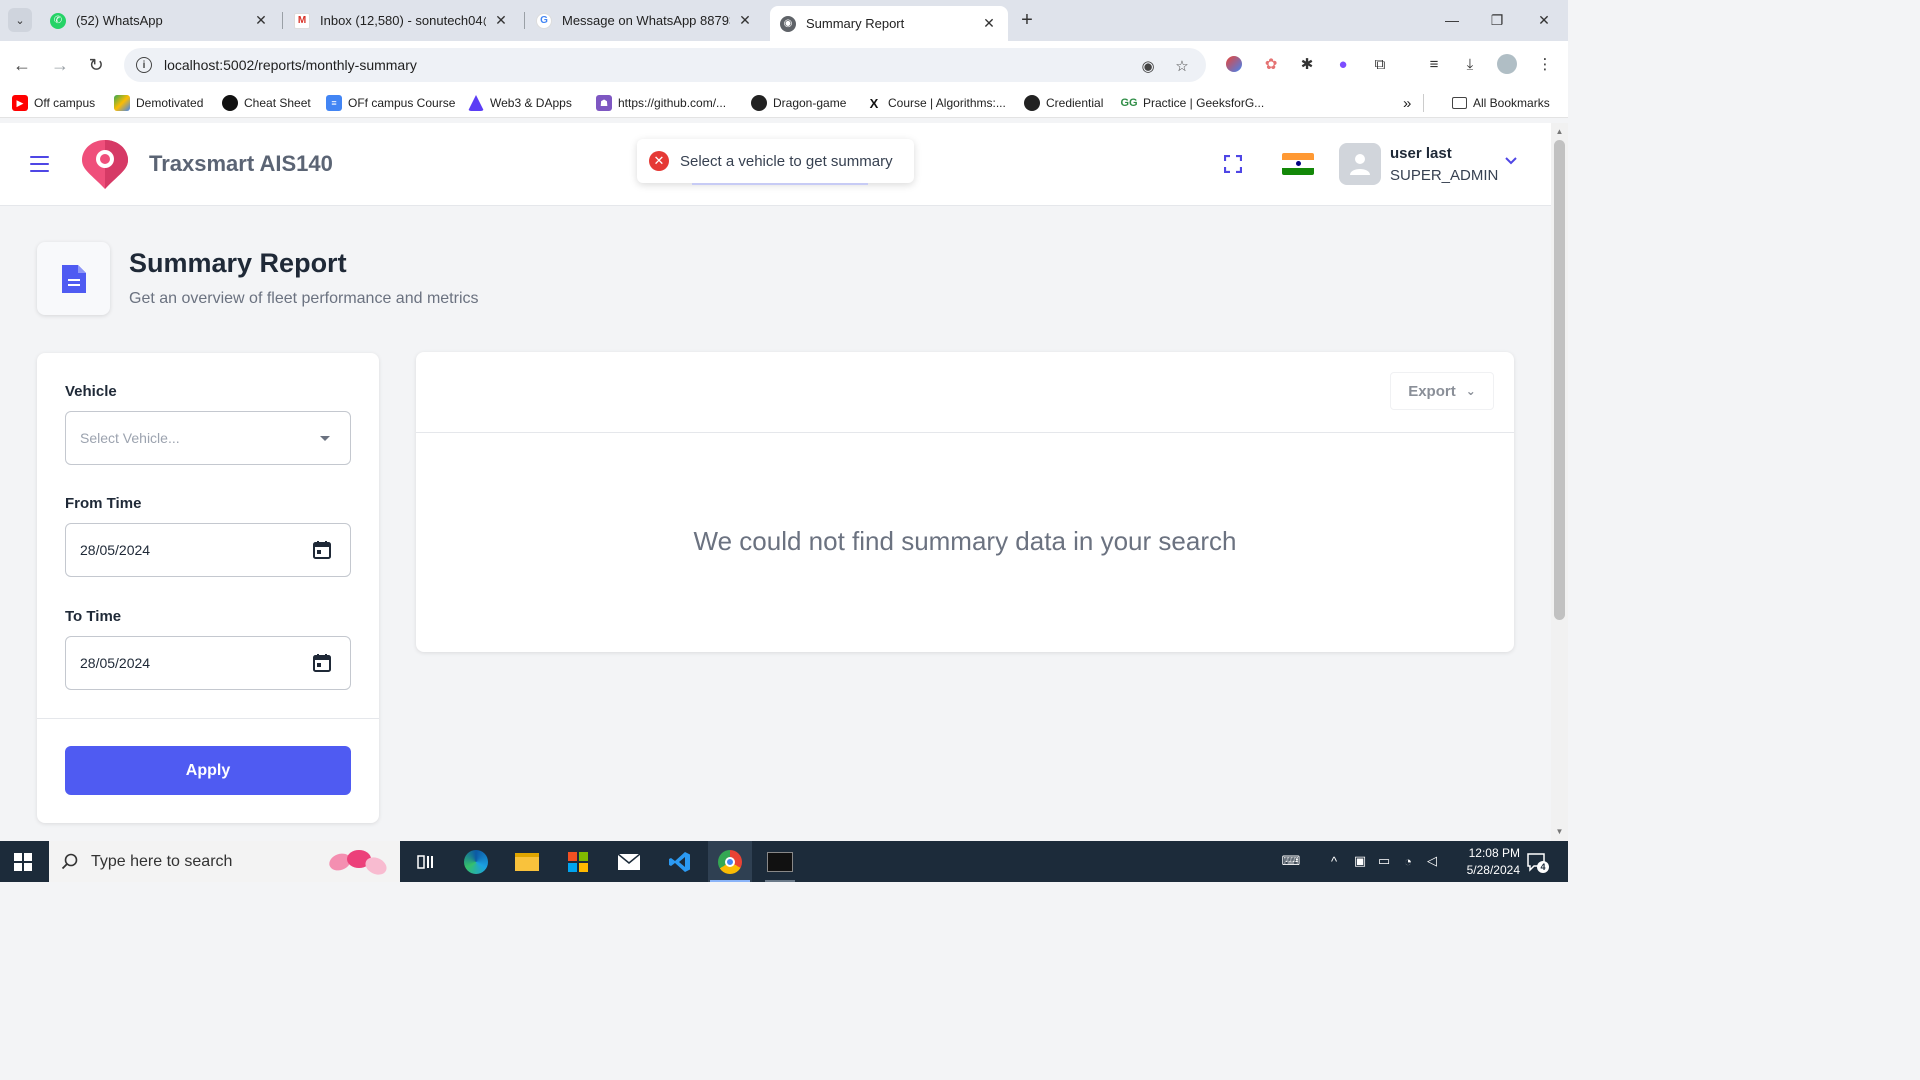  What do you see at coordinates (578, 862) in the screenshot?
I see `microsoft-store-icon` at bounding box center [578, 862].